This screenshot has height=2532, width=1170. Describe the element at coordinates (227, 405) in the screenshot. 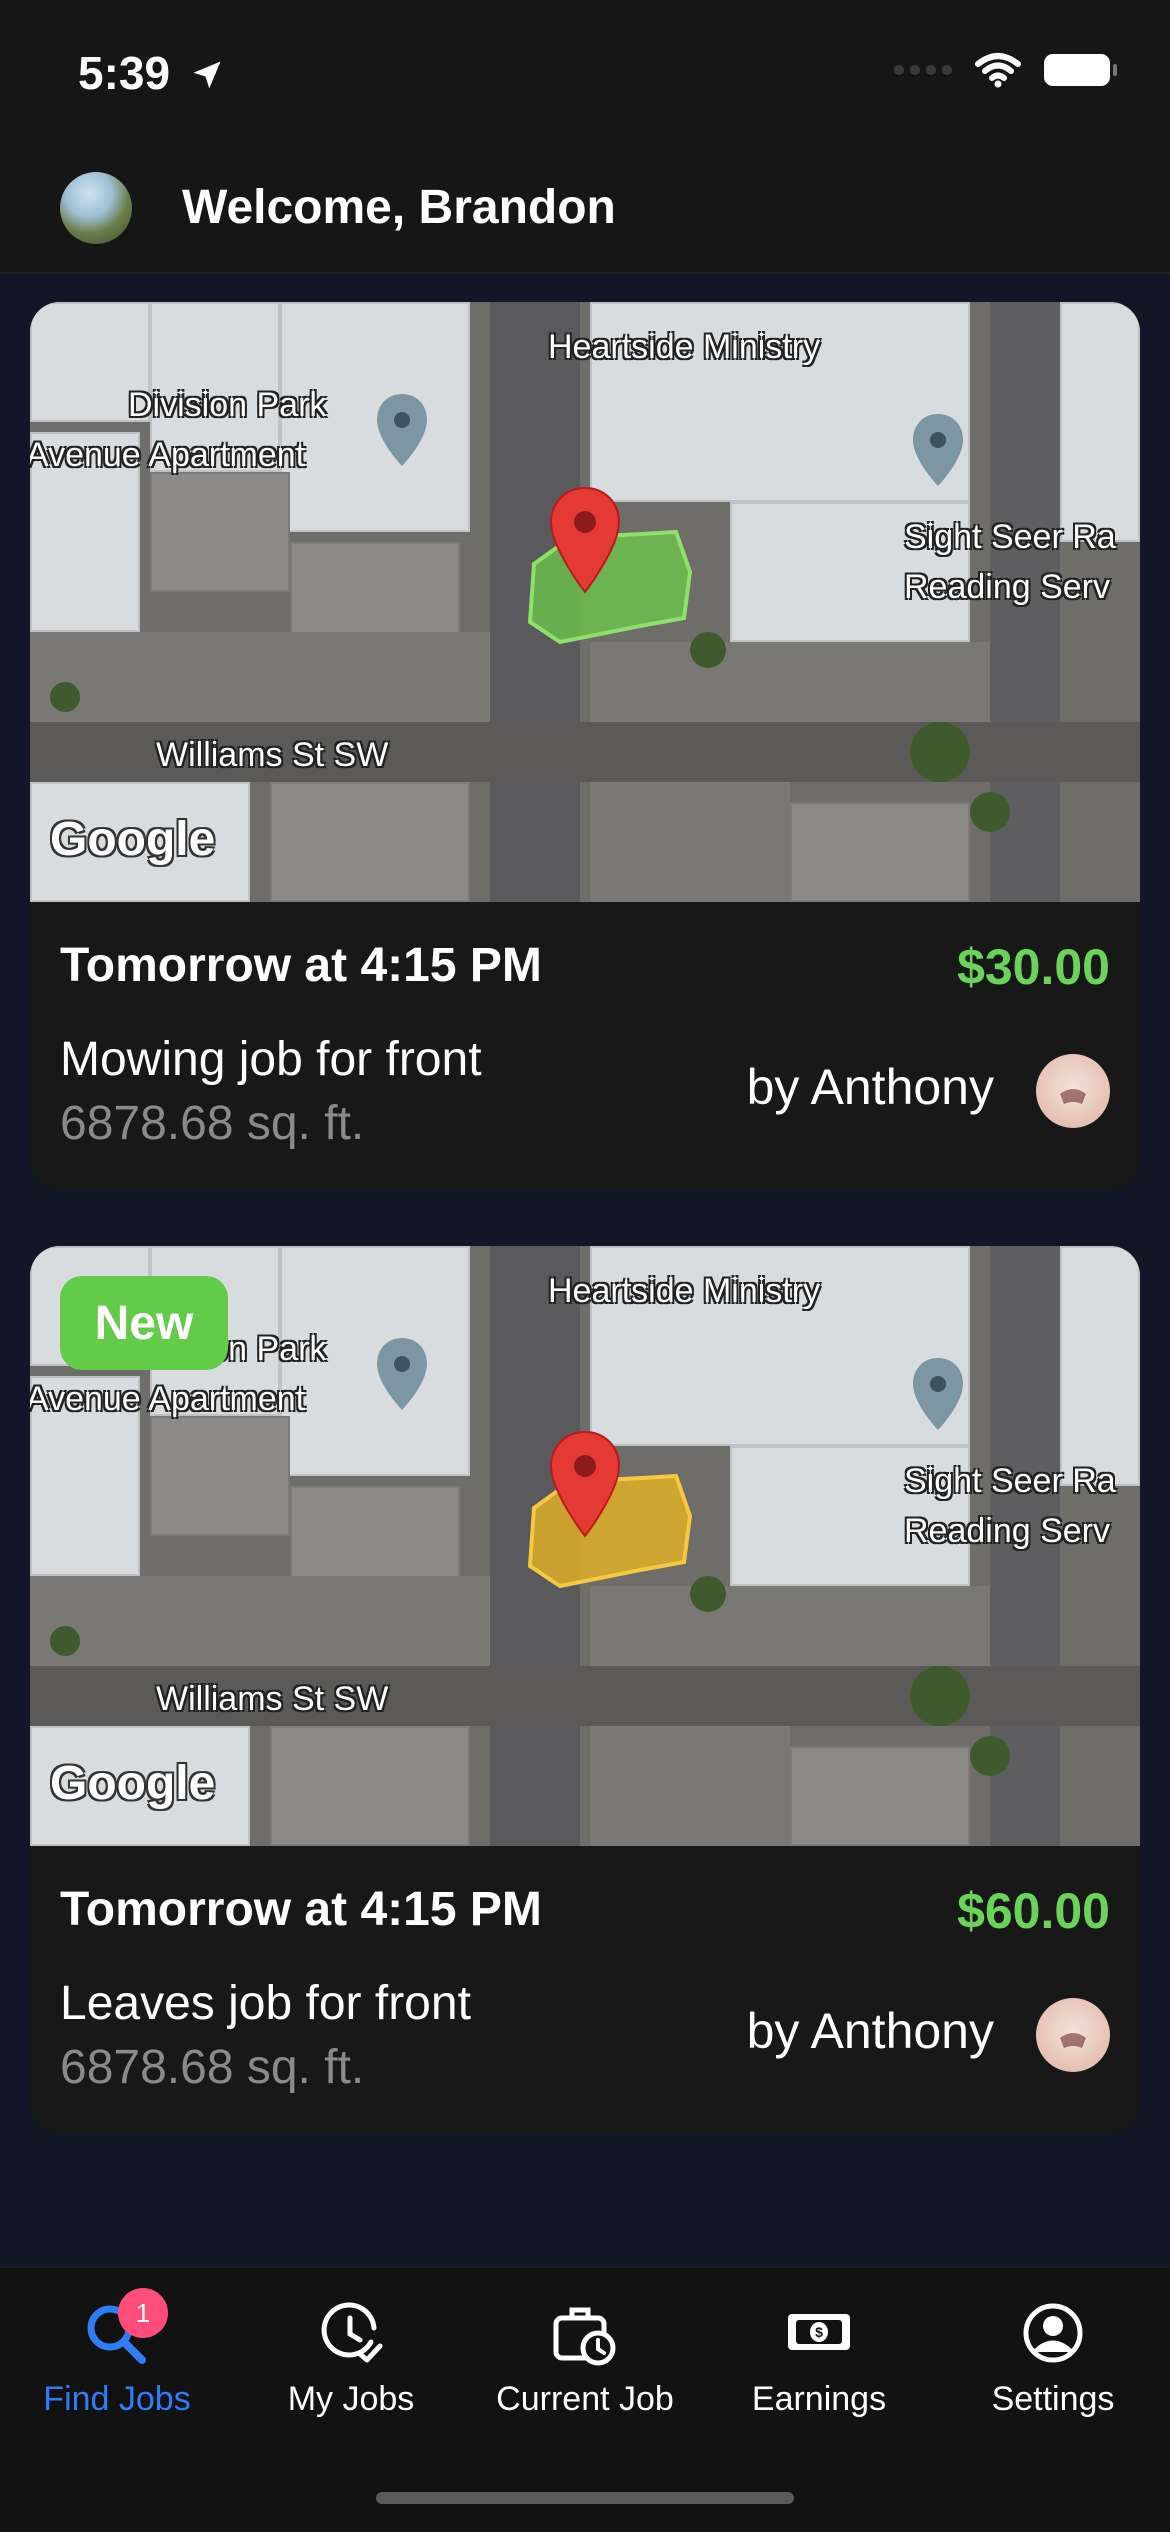

I see `map-label: Division Park` at that location.